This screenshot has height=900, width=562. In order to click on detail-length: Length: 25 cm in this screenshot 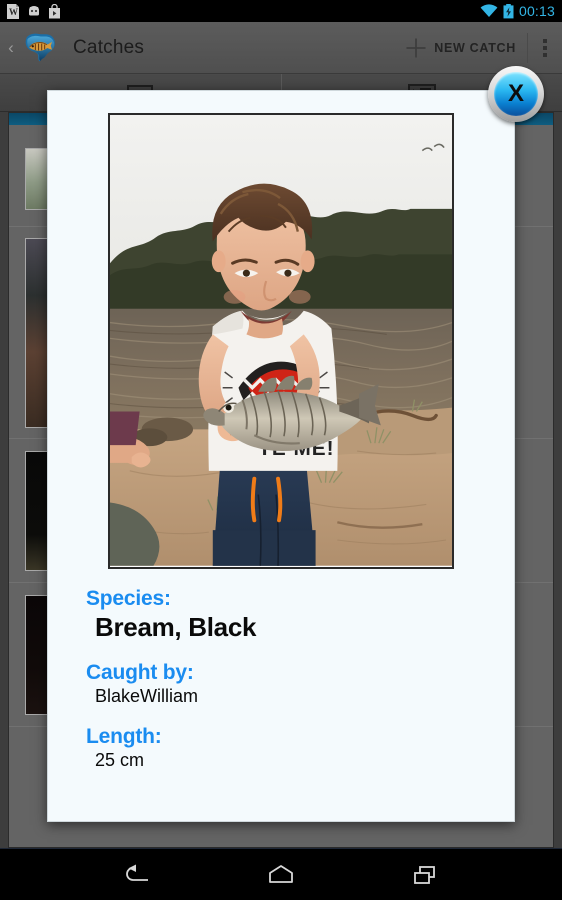, I will do `click(281, 748)`.